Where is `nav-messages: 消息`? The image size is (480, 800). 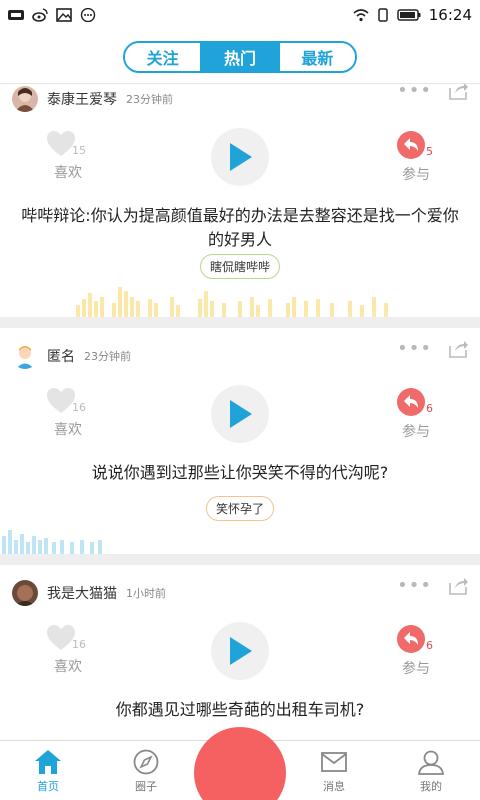 nav-messages: 消息 is located at coordinates (334, 771).